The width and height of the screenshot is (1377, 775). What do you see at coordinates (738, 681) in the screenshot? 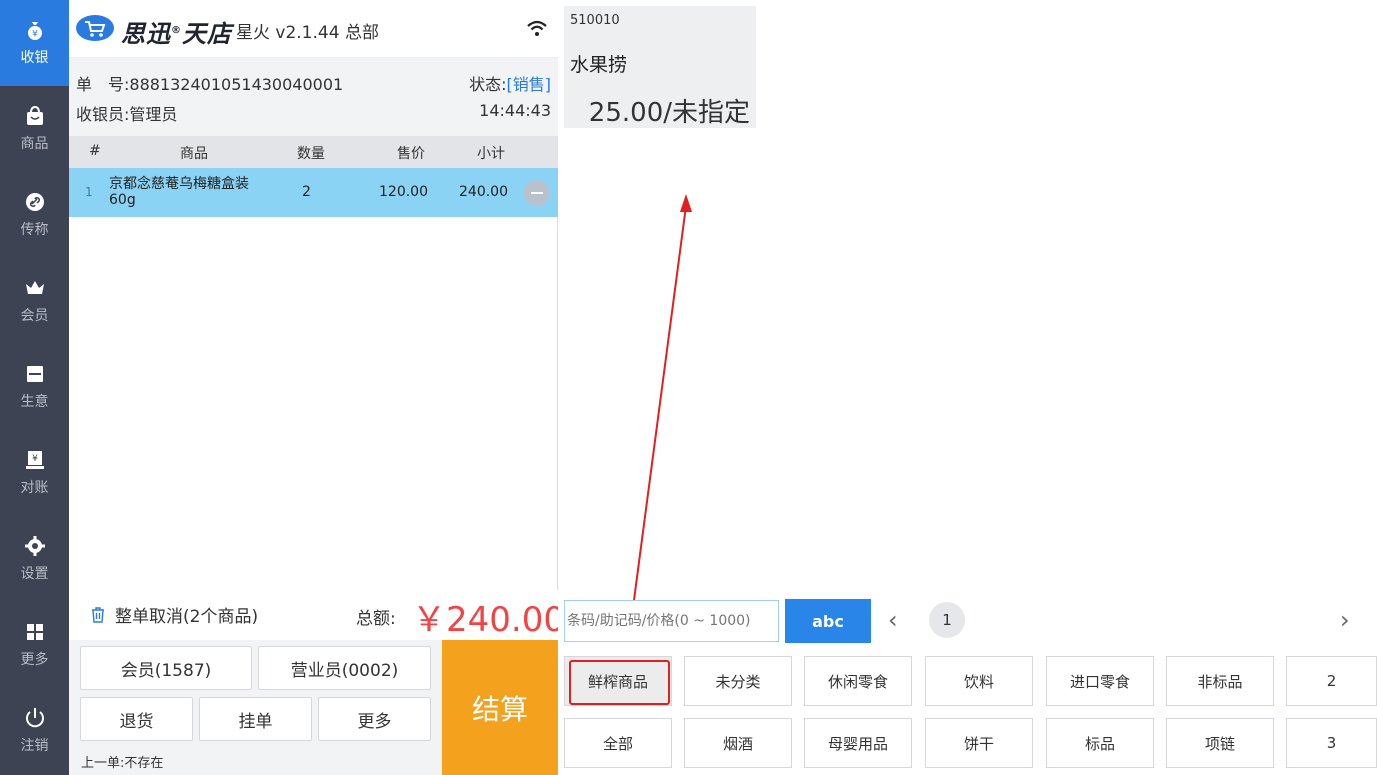
I see `category-button: 未分类` at bounding box center [738, 681].